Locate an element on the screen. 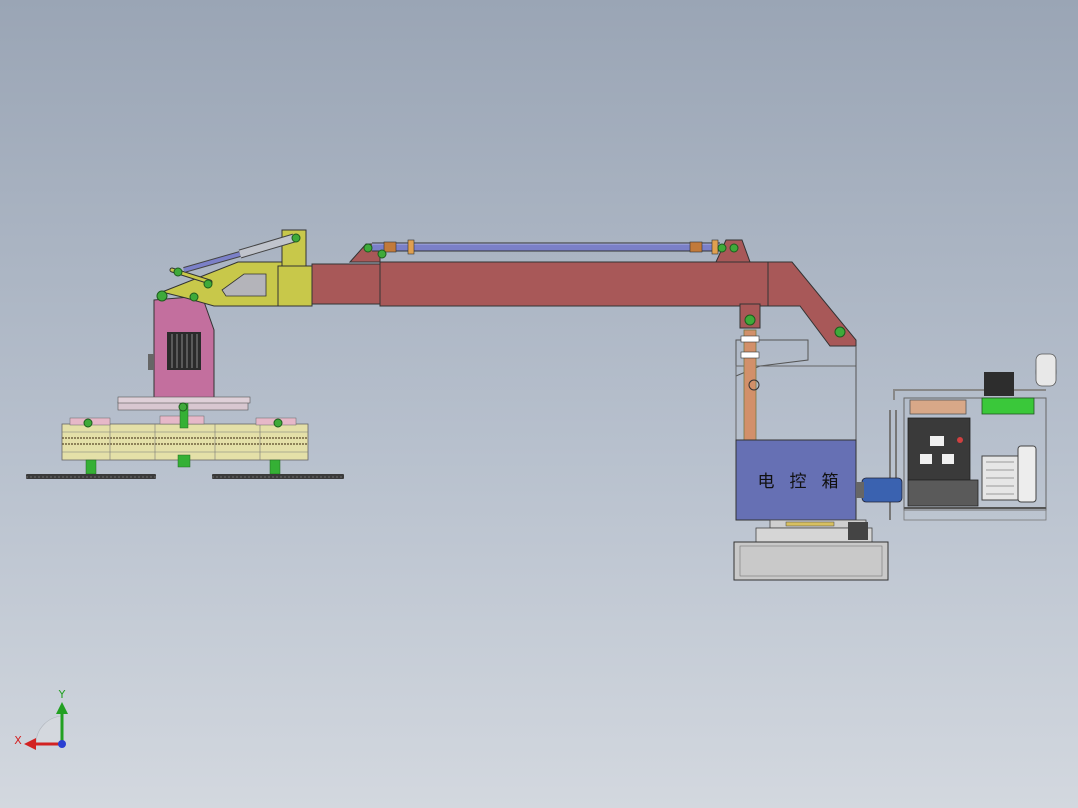 This screenshot has height=808, width=1078. electric-control-box: 电 控 箱 is located at coordinates (796, 480).